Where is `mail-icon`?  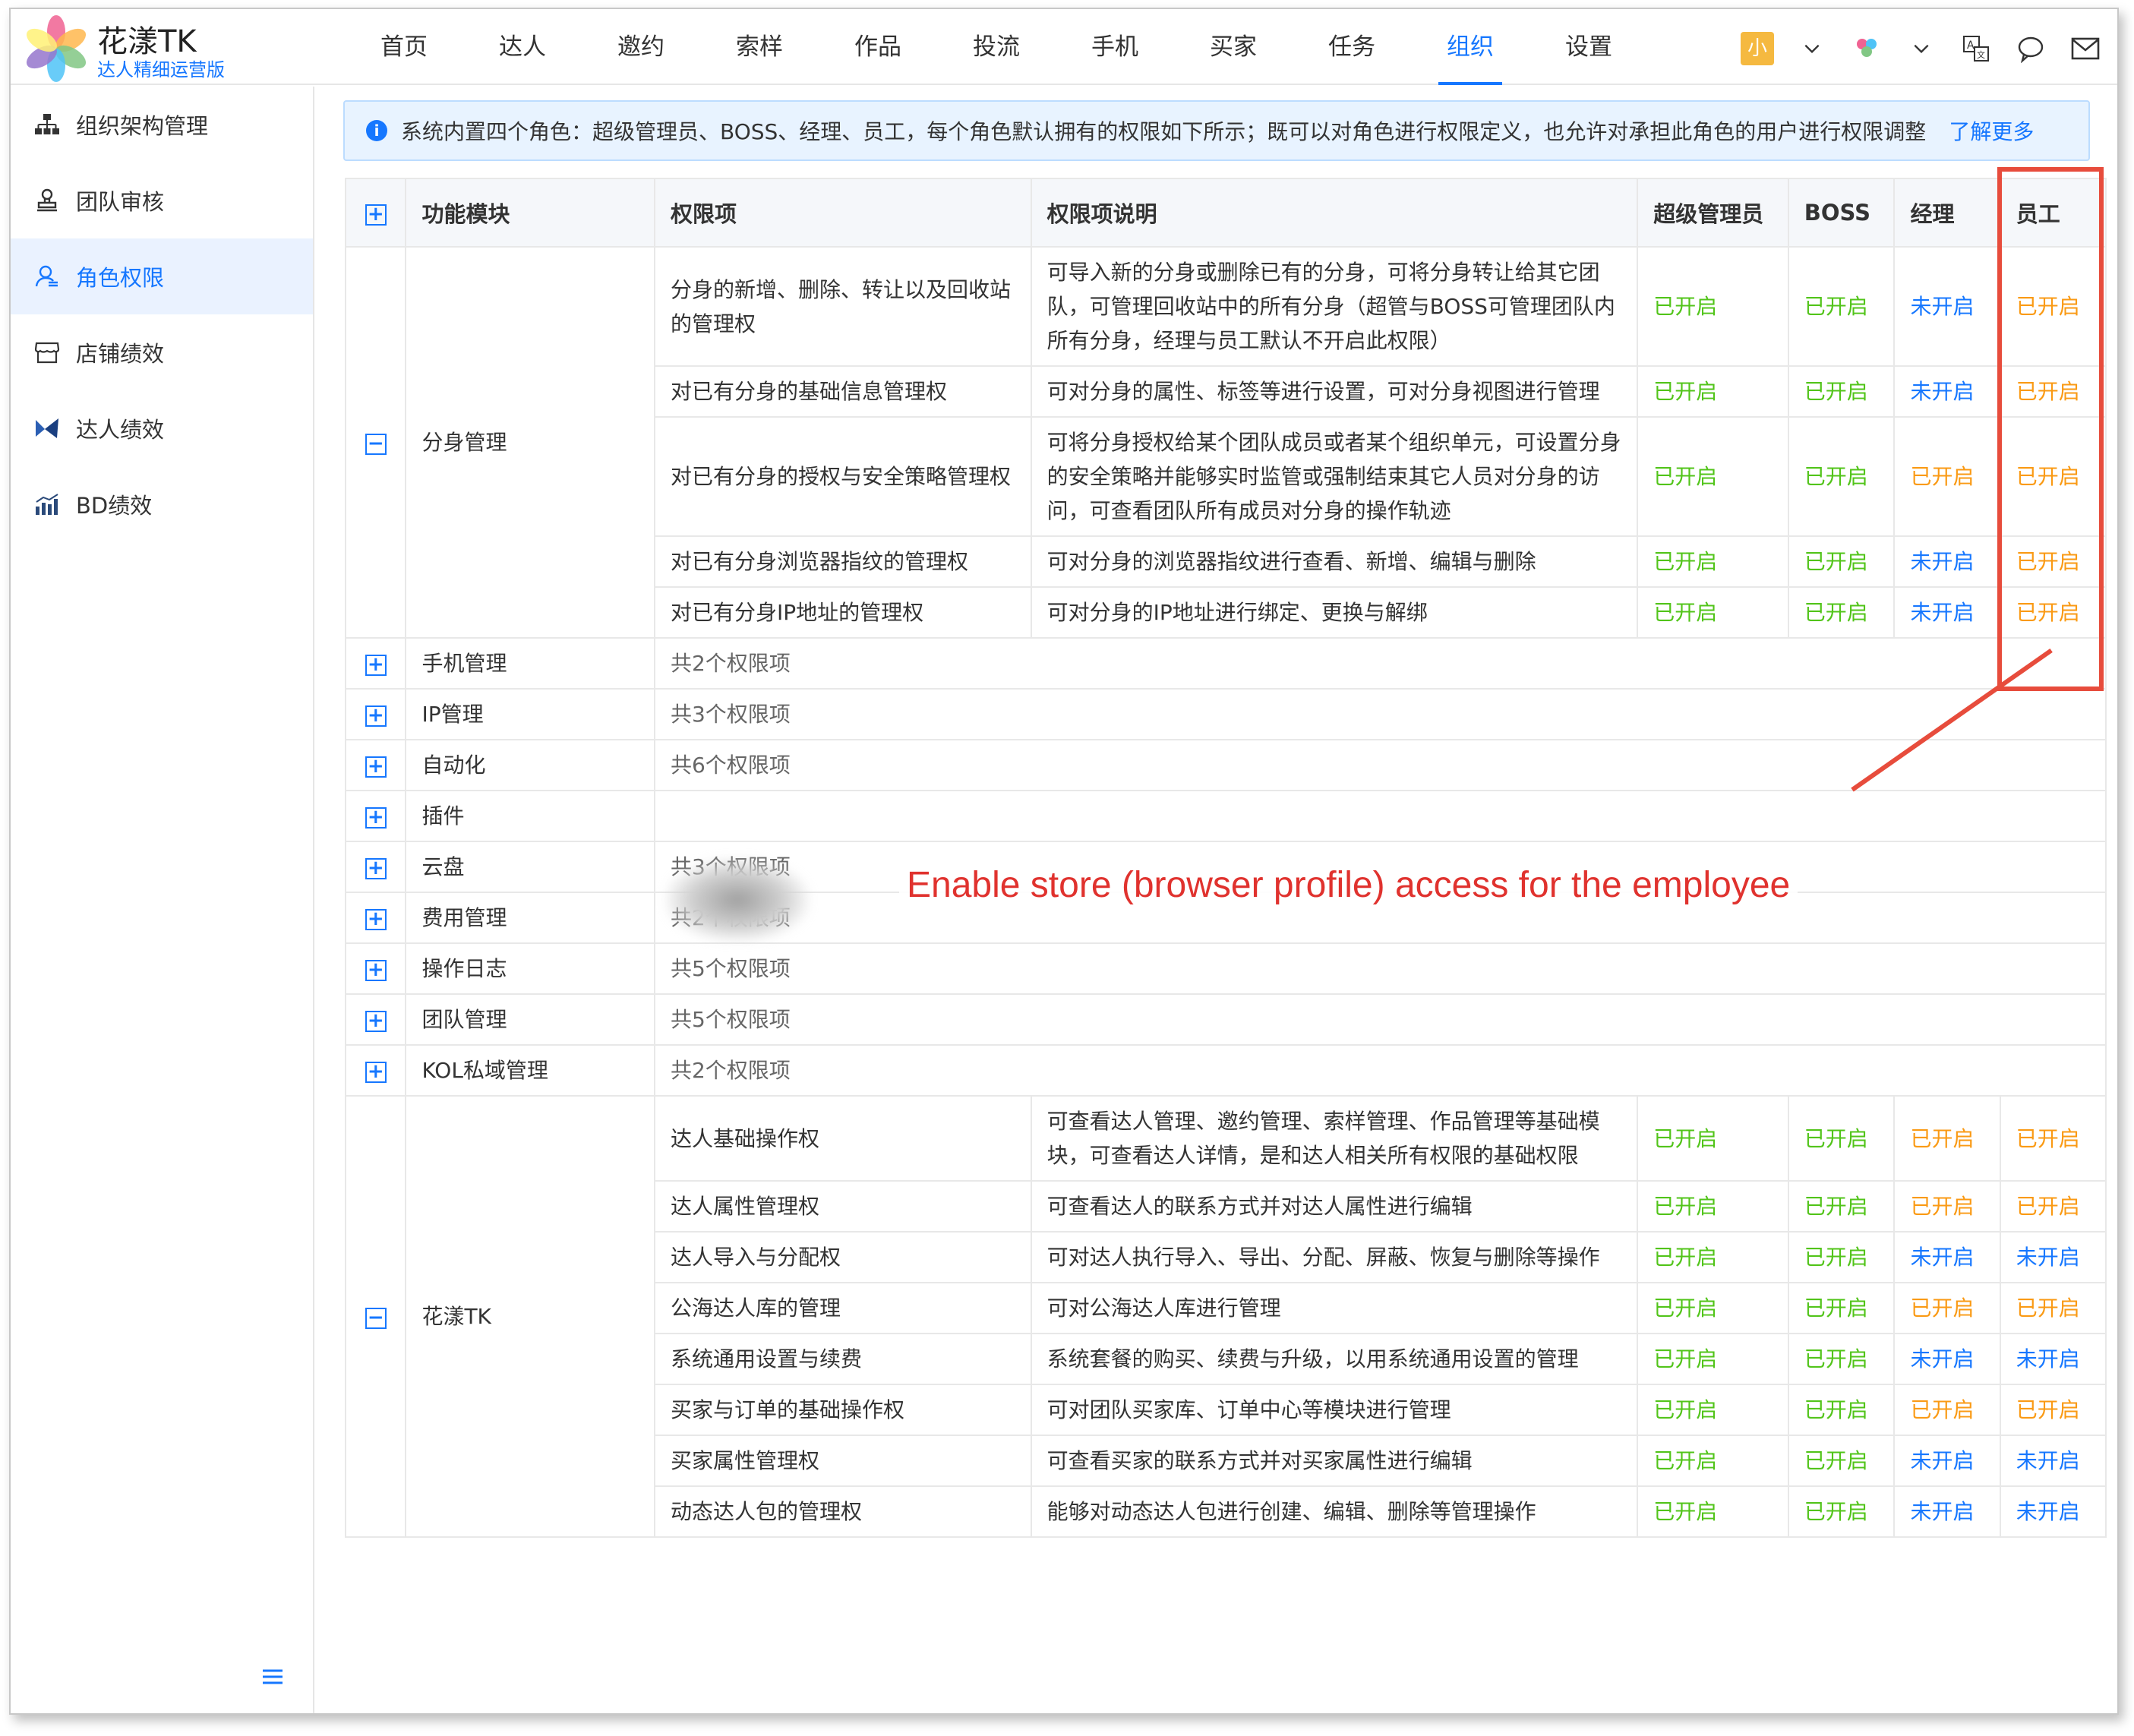
mail-icon is located at coordinates (2085, 49).